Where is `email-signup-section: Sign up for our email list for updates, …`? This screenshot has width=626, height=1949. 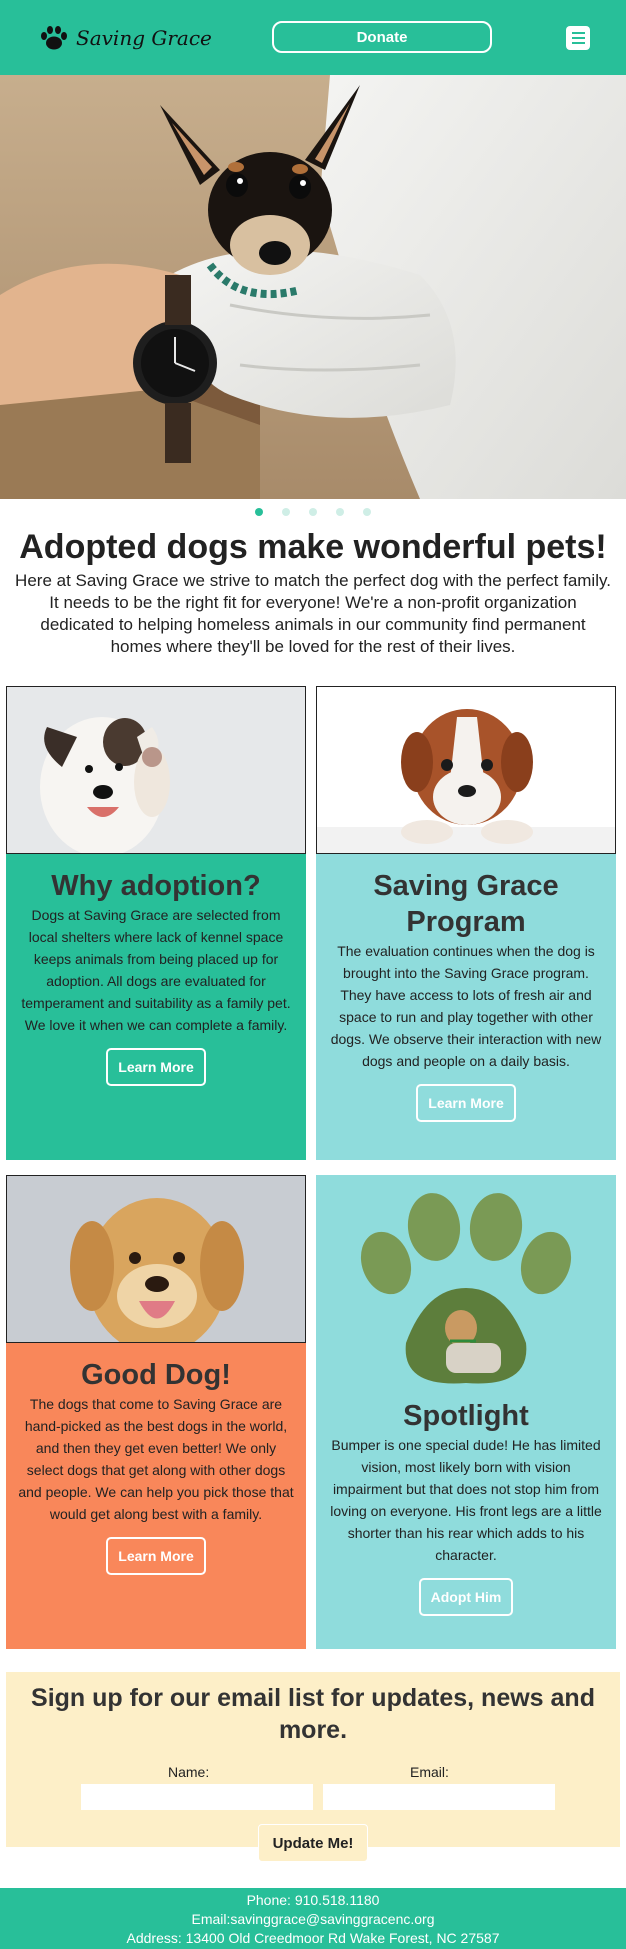
email-signup-section: Sign up for our email list for updates, … is located at coordinates (313, 1767).